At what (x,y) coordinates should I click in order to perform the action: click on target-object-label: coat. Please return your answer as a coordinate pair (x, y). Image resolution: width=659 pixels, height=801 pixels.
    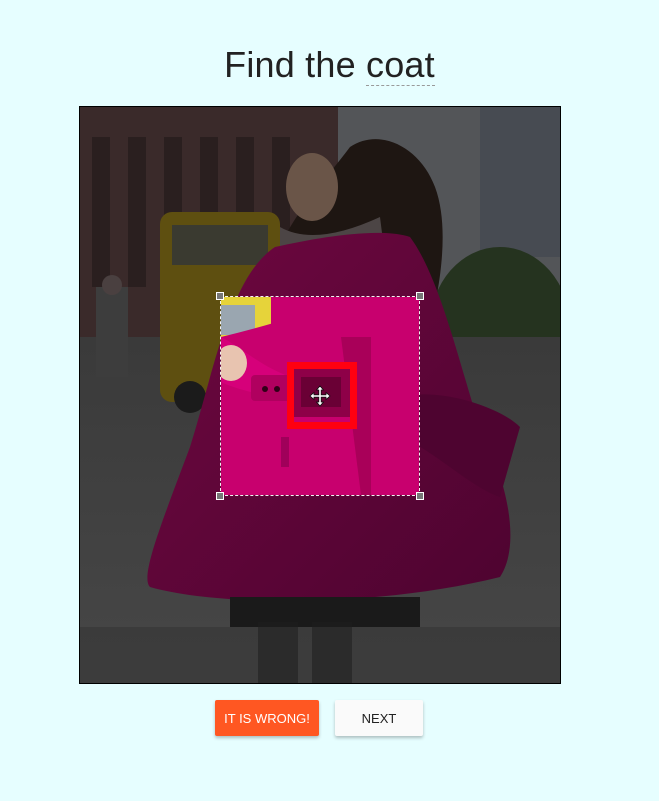
    Looking at the image, I should click on (400, 65).